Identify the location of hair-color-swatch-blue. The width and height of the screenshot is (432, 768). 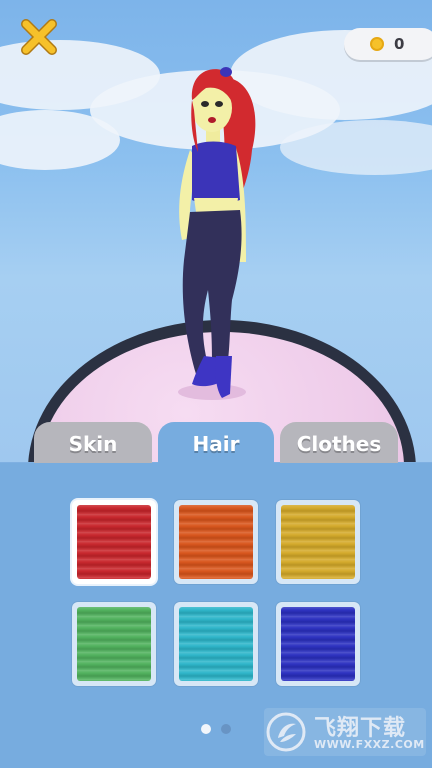
(318, 644).